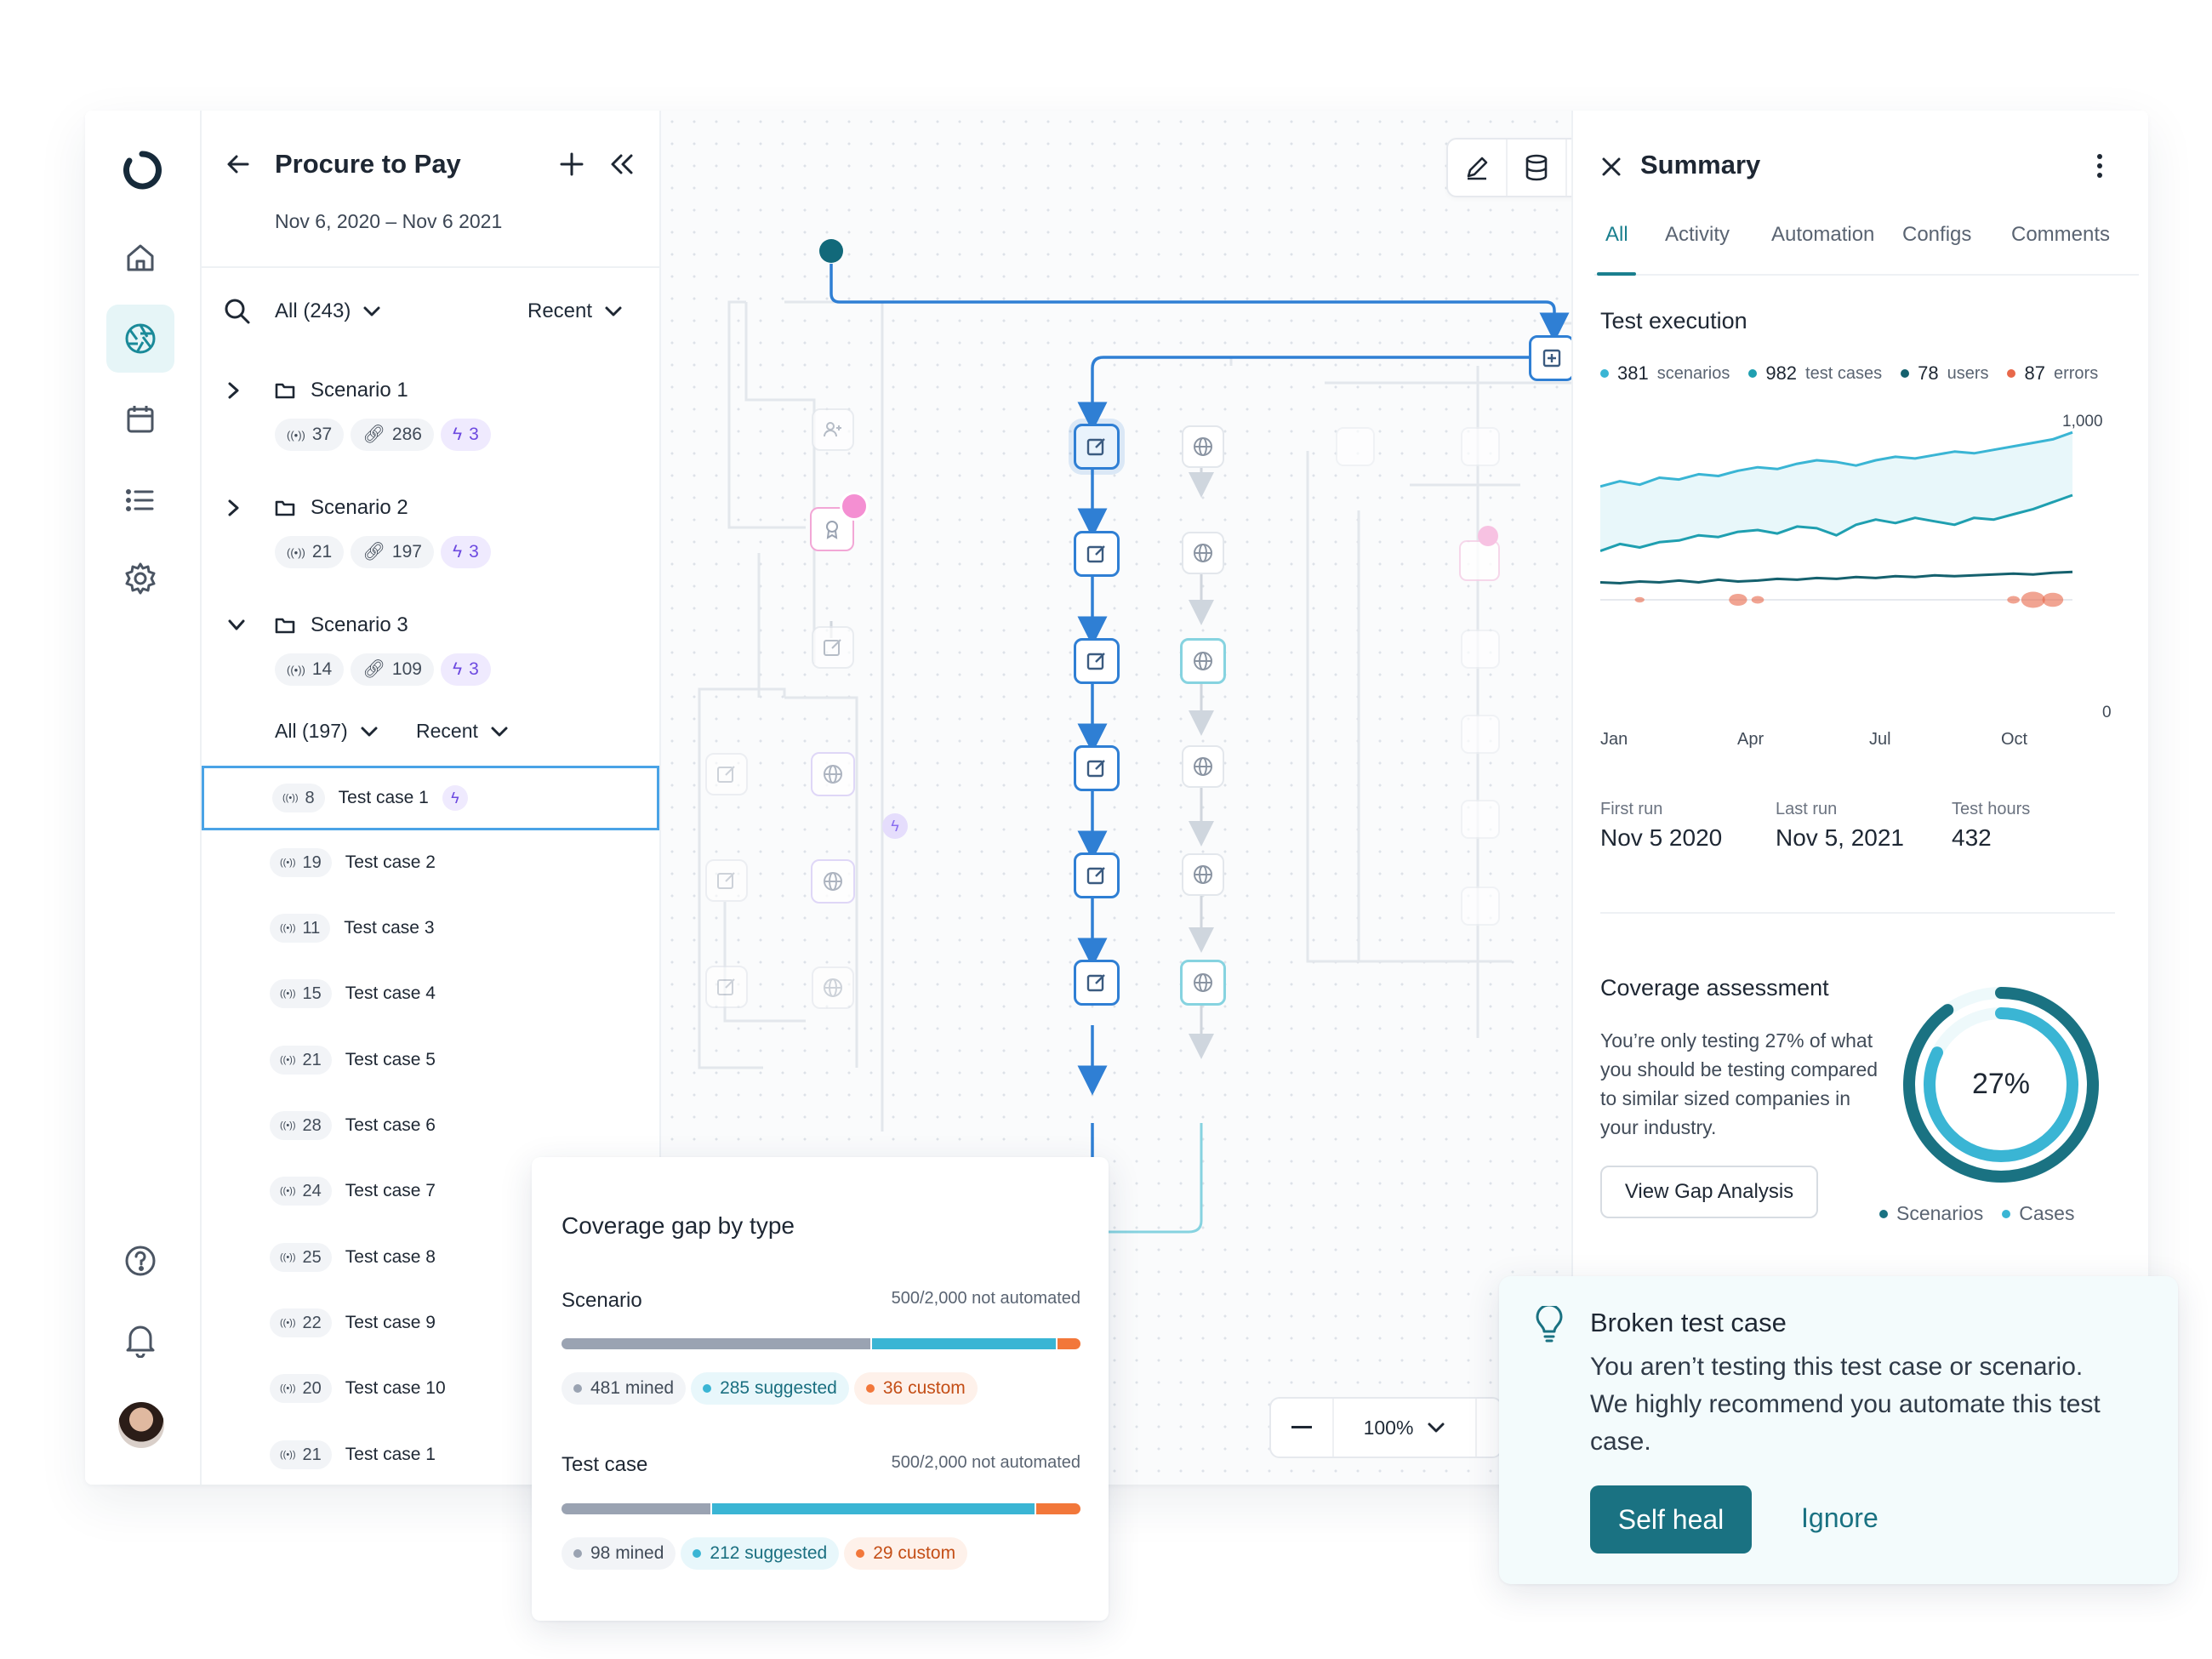  What do you see at coordinates (2099, 166) in the screenshot?
I see `more-vertical-icon` at bounding box center [2099, 166].